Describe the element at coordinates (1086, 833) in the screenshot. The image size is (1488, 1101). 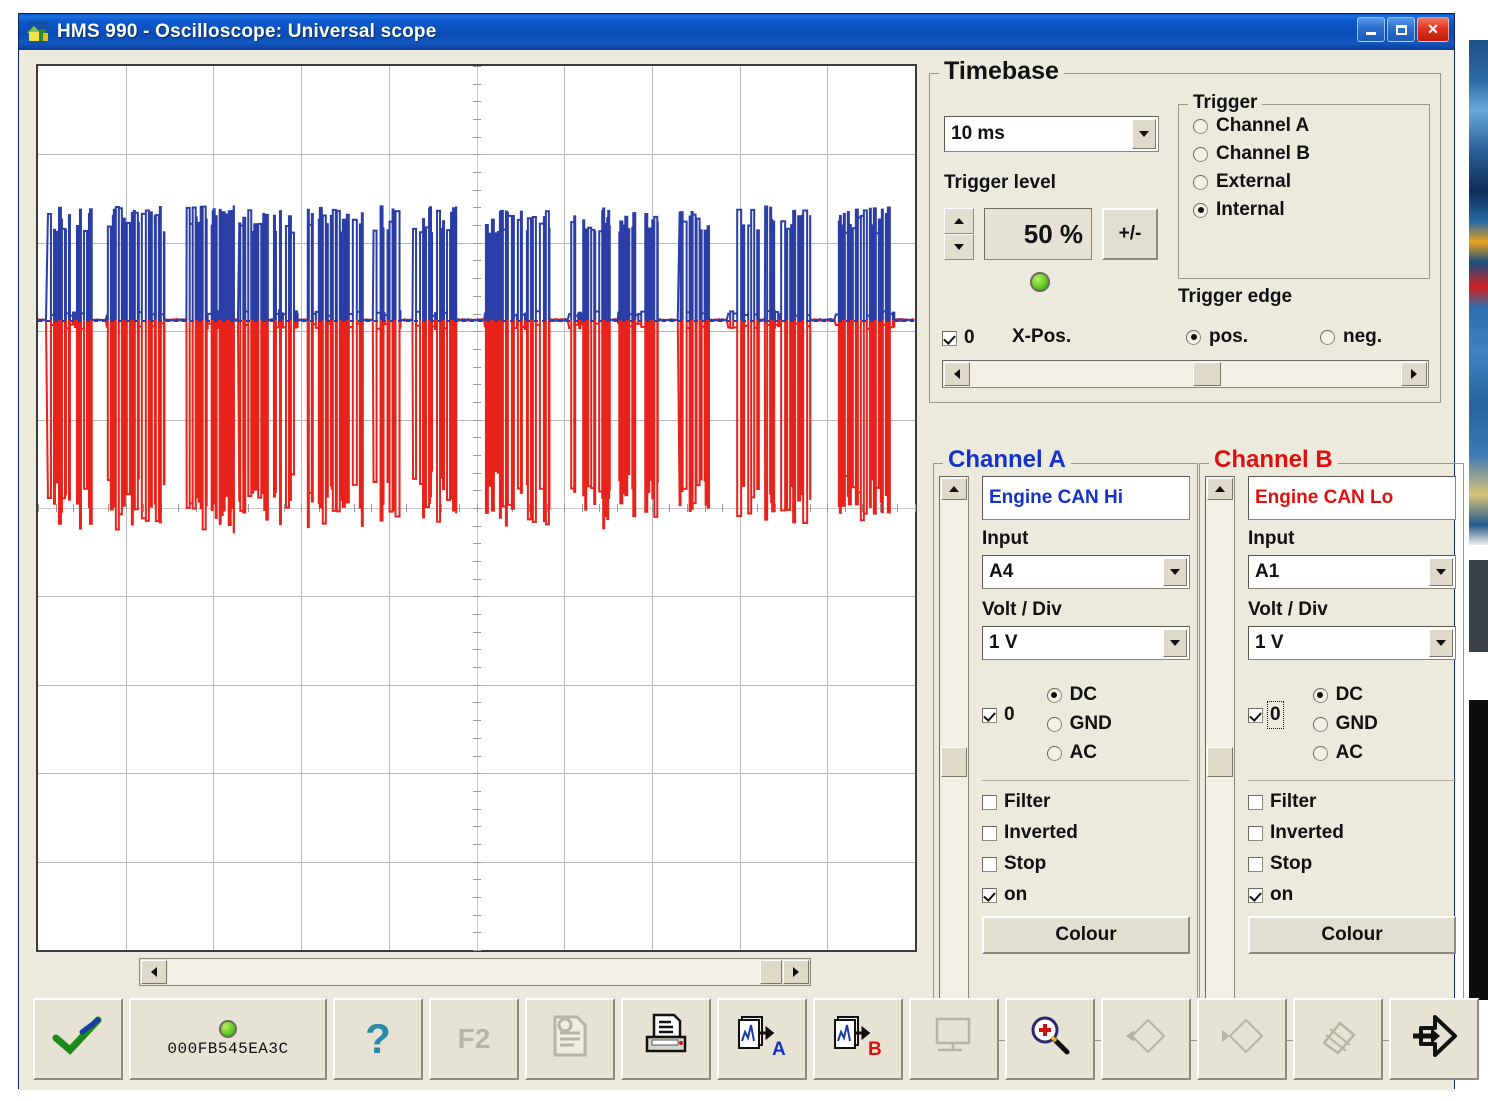
I see `channel-a-inverted-checkbox: Inverted` at that location.